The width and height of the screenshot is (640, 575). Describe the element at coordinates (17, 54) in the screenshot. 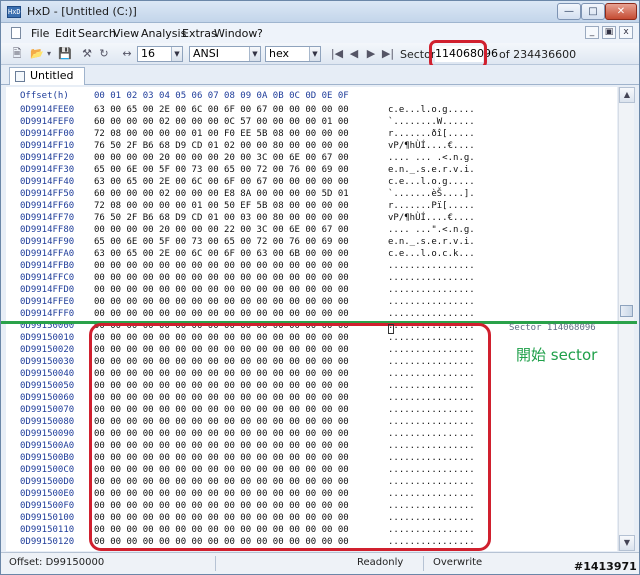

I see `new-file-icon: 🗎` at that location.